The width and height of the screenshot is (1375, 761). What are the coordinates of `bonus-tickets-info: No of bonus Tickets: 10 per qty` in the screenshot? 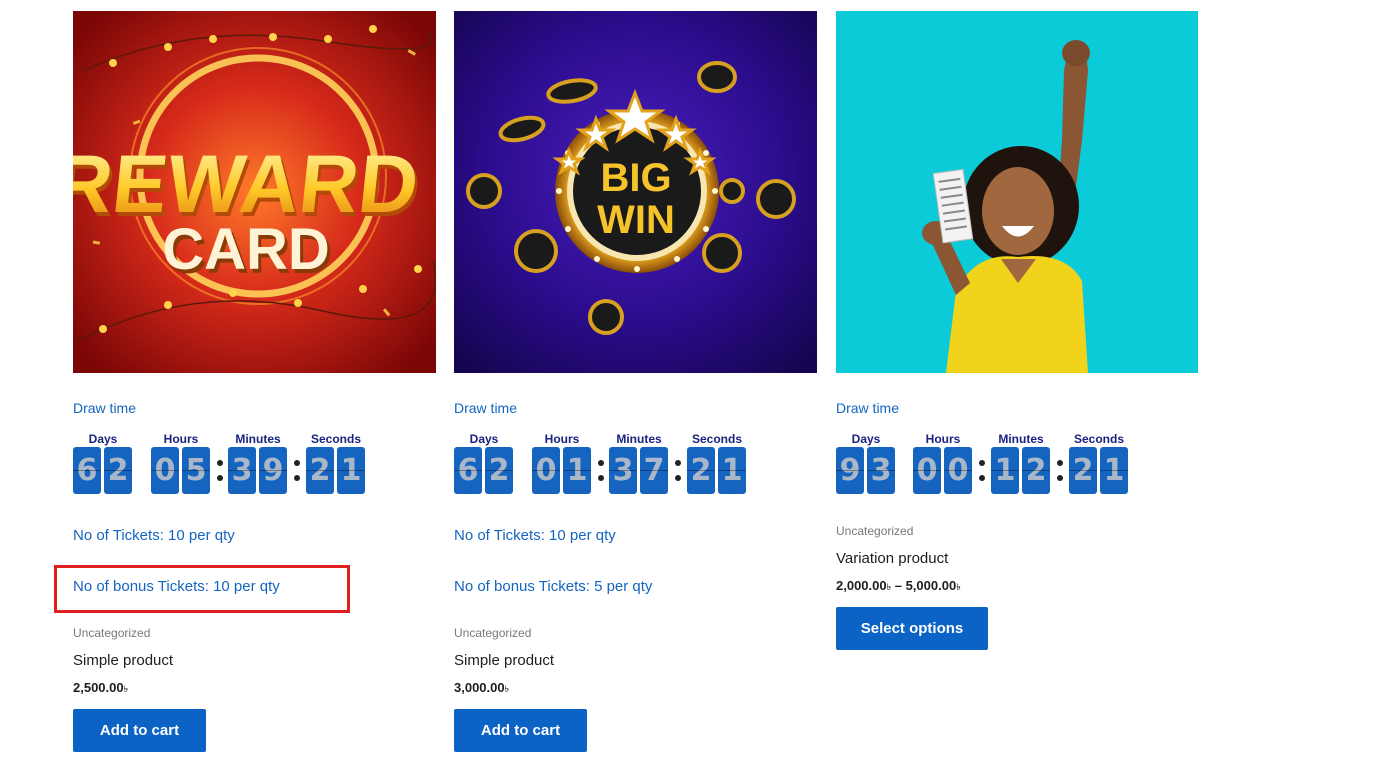 It's located at (176, 586).